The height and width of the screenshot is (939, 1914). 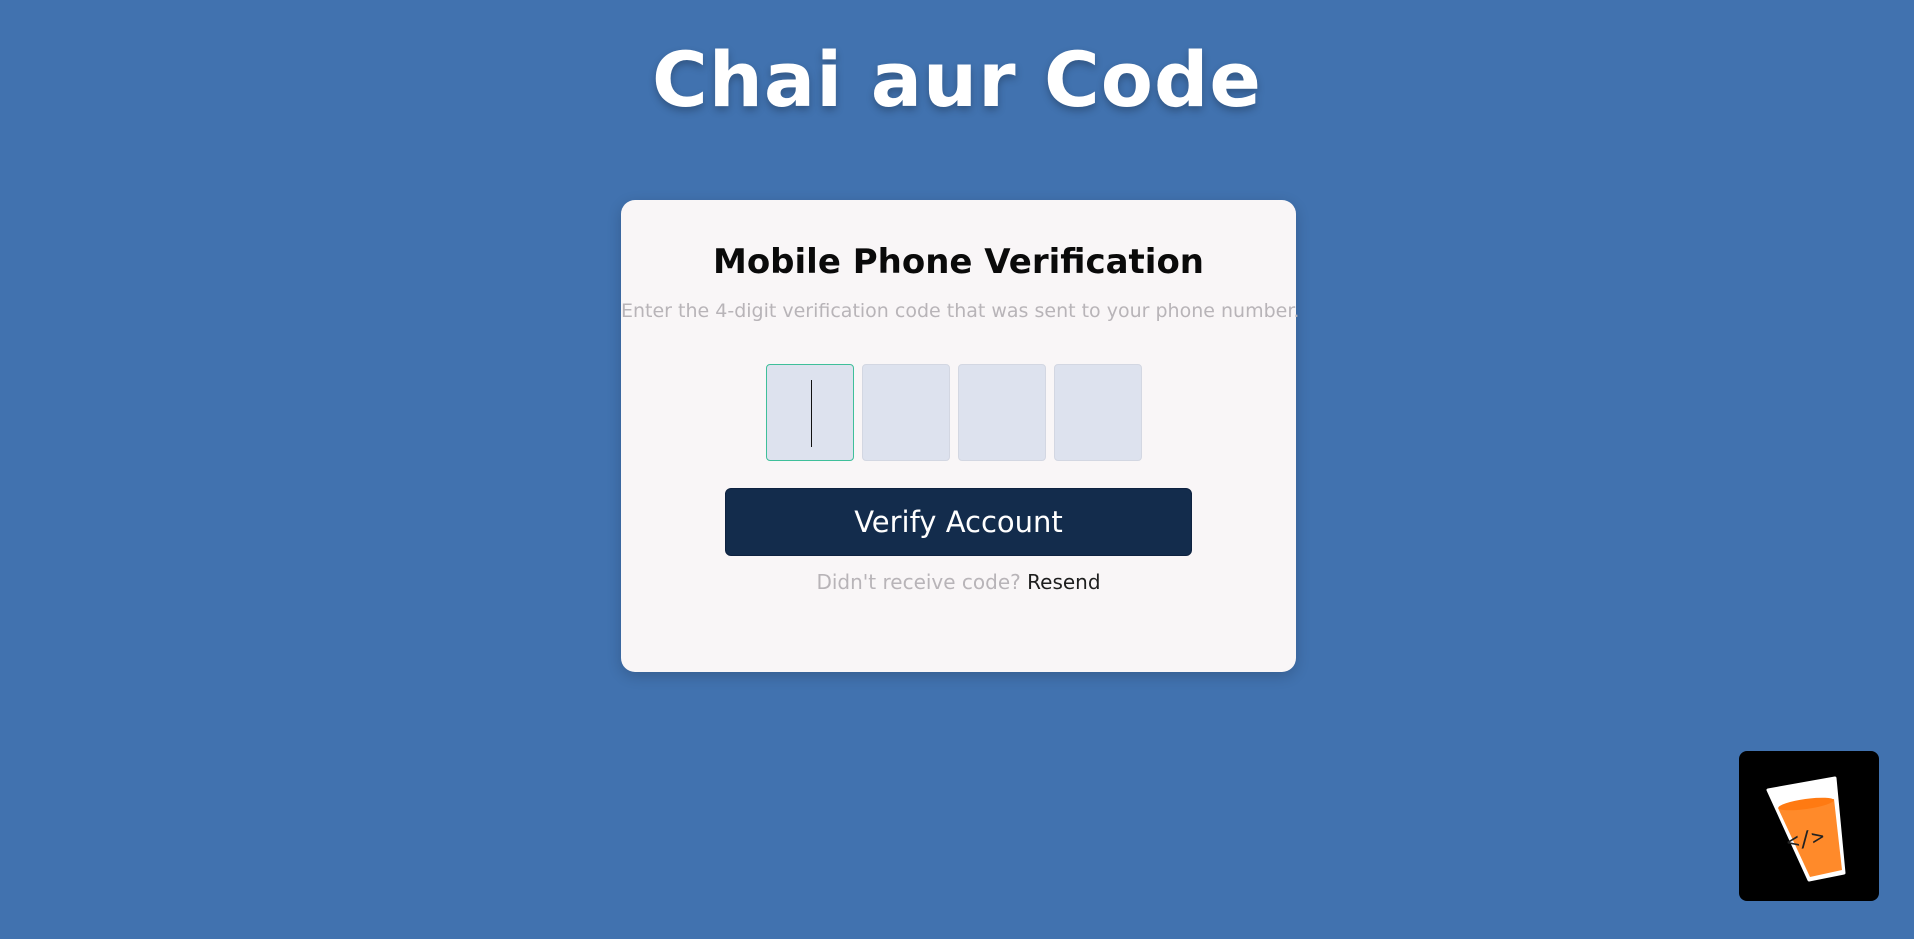 What do you see at coordinates (1806, 829) in the screenshot?
I see `chai-cup-code-icon: </>` at bounding box center [1806, 829].